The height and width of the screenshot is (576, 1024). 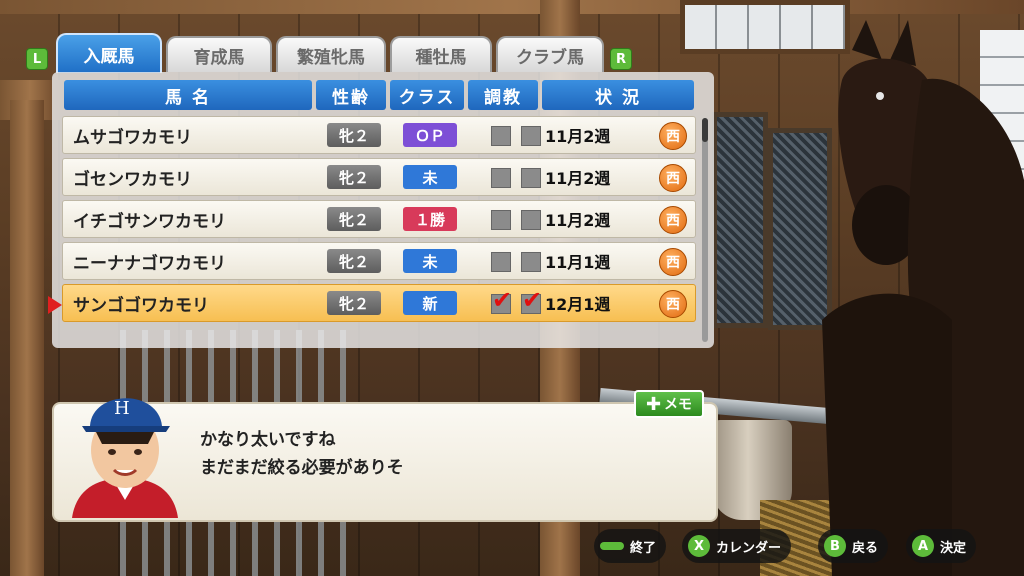 I want to click on selection-cursor-icon, so click(x=55, y=305).